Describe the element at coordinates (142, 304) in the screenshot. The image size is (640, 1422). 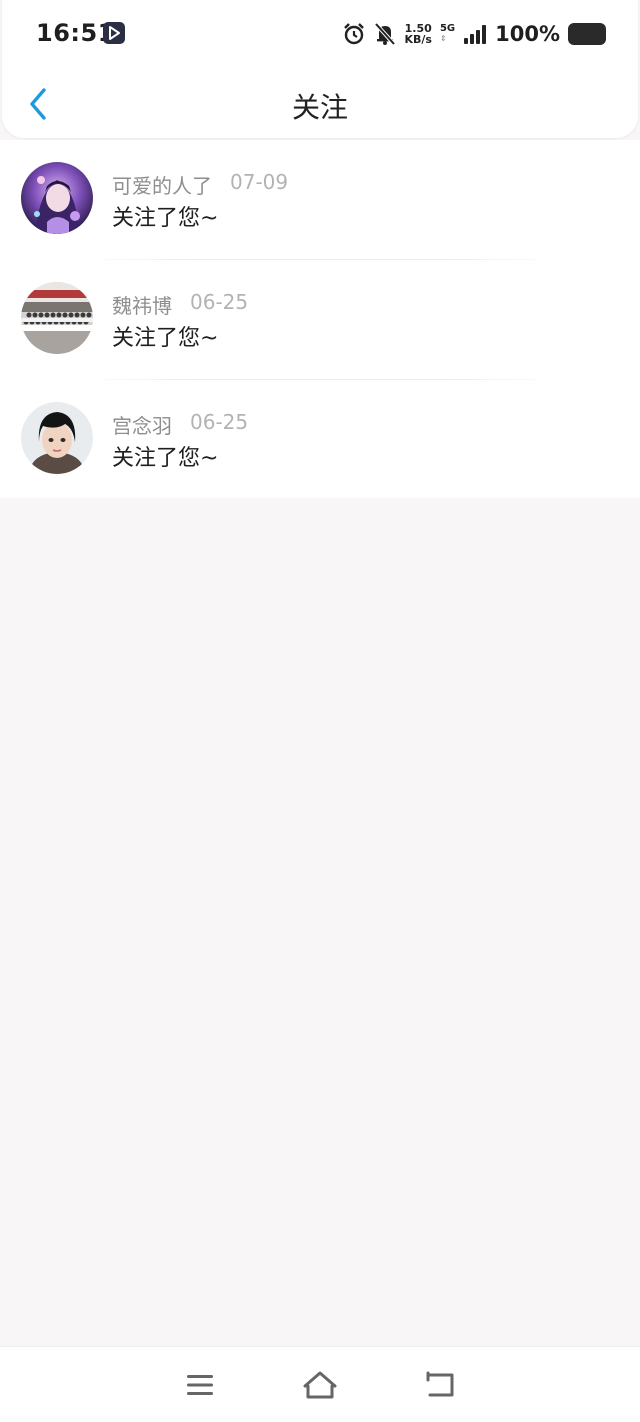
I see `user-name: 魏祎博` at that location.